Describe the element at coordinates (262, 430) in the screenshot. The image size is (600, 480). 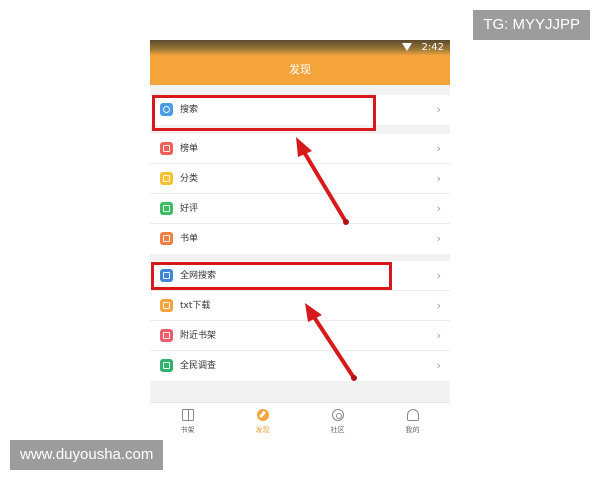
I see `tab-label: 发现` at that location.